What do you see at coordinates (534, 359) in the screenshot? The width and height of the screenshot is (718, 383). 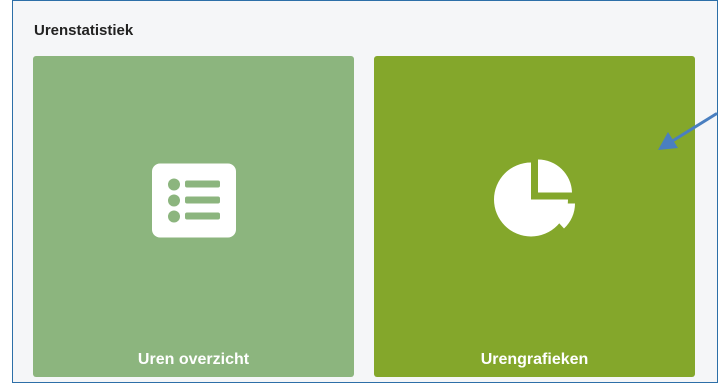 I see `urengrafieken-label: Urengrafieken` at bounding box center [534, 359].